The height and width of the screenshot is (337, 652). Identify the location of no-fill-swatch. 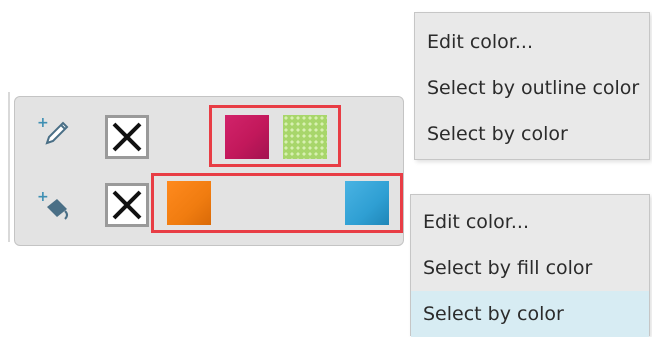
(127, 205).